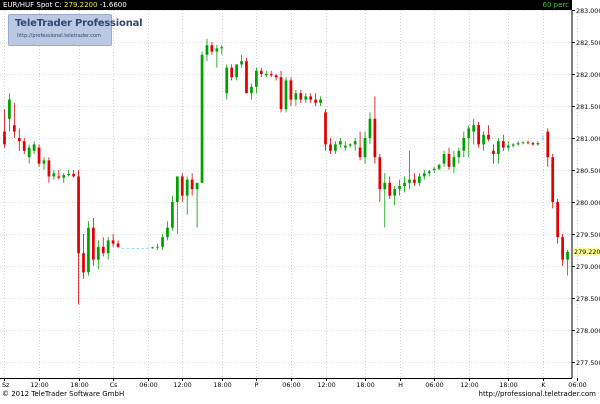  I want to click on instrument-name: EUR/HUF Spot, so click(28, 5).